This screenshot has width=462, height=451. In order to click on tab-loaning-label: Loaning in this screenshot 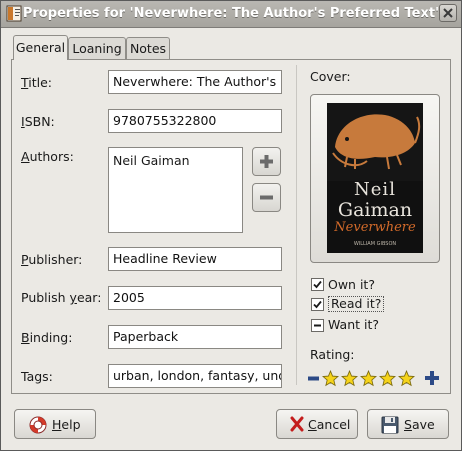, I will do `click(97, 48)`.